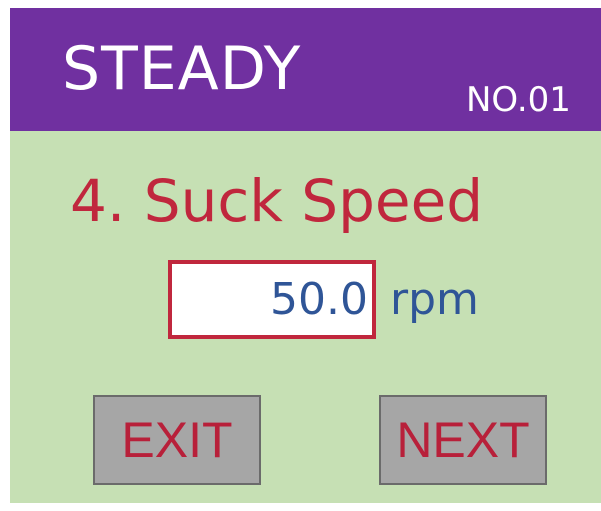 The image size is (601, 511). I want to click on unit-number: NO.01, so click(518, 100).